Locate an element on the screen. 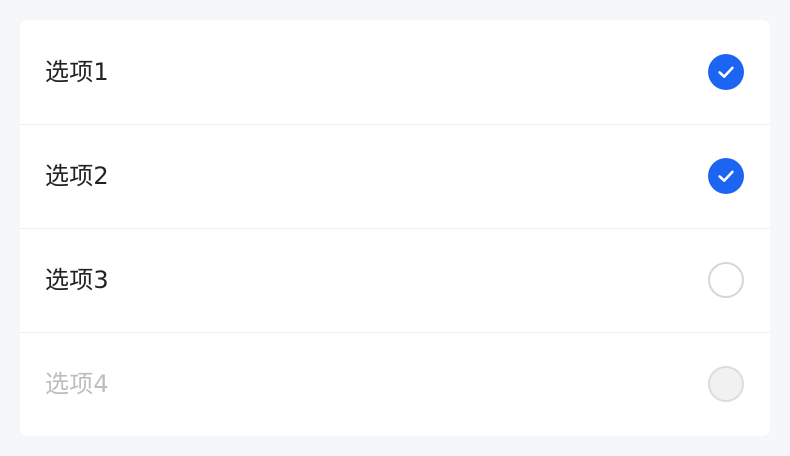 The height and width of the screenshot is (456, 790). option-label-2: 选项2 is located at coordinates (77, 176).